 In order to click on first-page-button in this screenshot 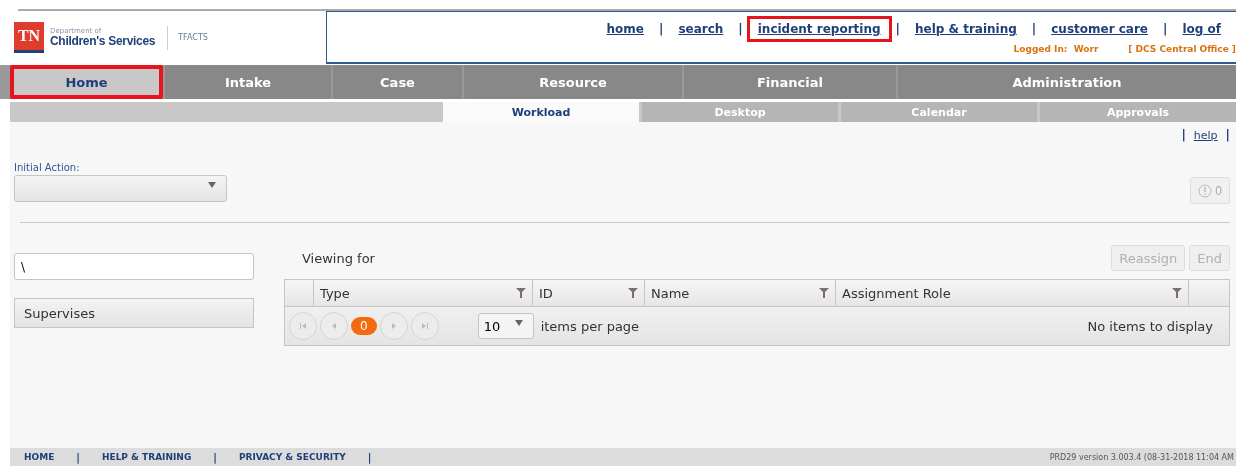, I will do `click(303, 326)`.